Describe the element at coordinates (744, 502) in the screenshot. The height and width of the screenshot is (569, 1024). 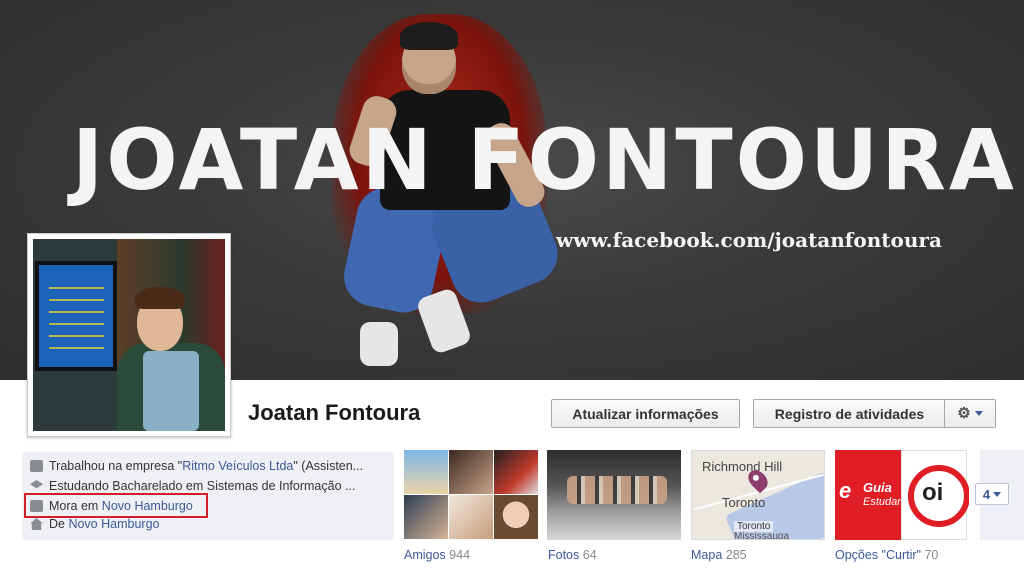
I see `map-place-label: Toronto` at that location.